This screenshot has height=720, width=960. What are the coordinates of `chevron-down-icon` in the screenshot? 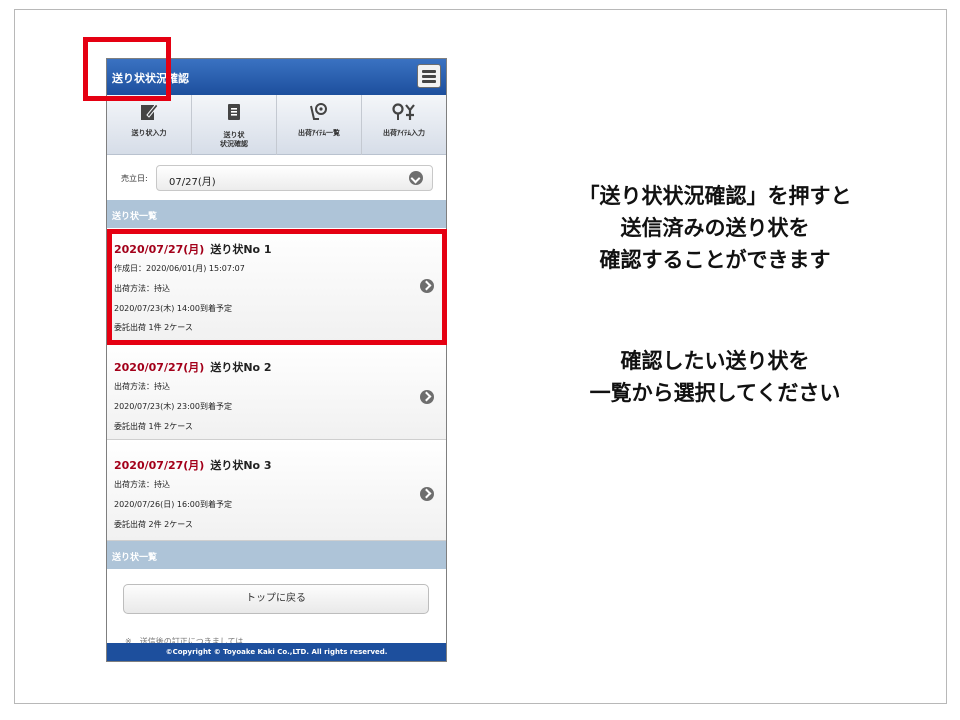 It's located at (416, 178).